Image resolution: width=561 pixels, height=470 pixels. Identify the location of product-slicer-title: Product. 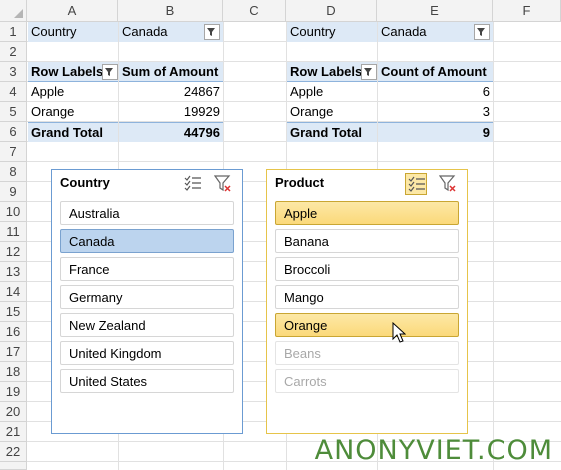
(300, 182).